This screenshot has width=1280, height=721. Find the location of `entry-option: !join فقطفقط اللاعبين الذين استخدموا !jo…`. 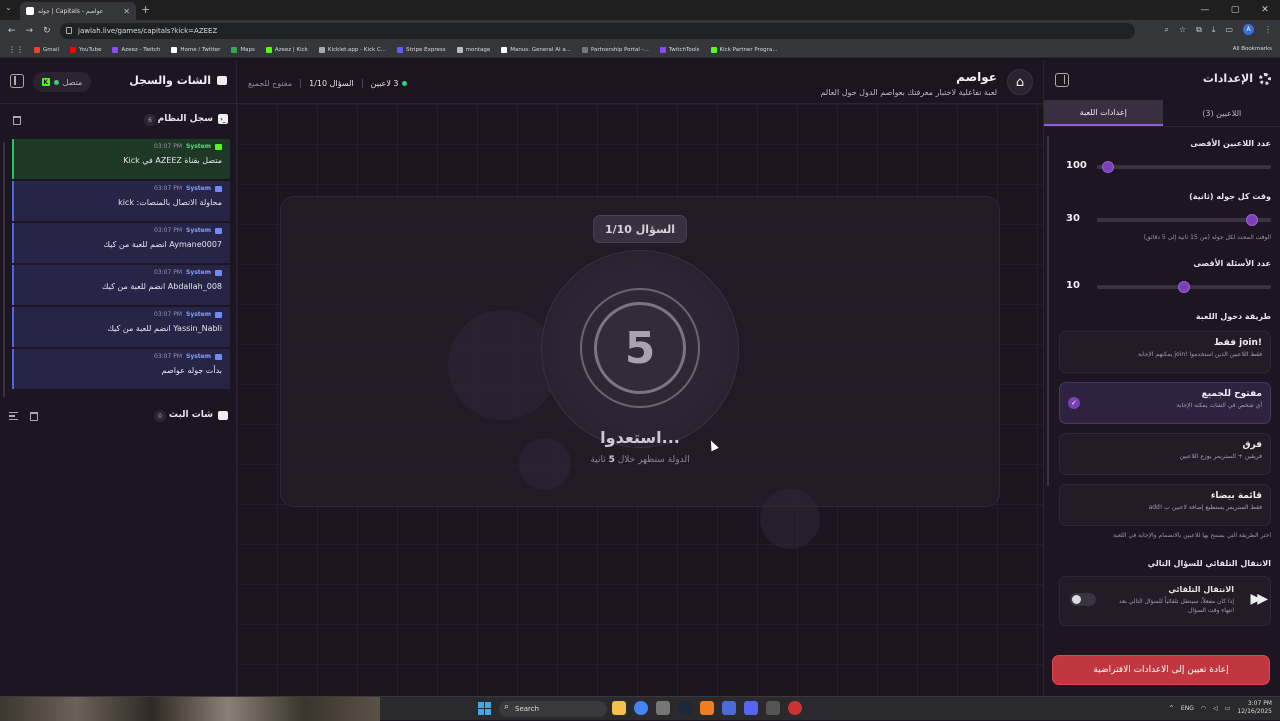

entry-option: !join فقطفقط اللاعبين الذين استخدموا !jo… is located at coordinates (1165, 352).